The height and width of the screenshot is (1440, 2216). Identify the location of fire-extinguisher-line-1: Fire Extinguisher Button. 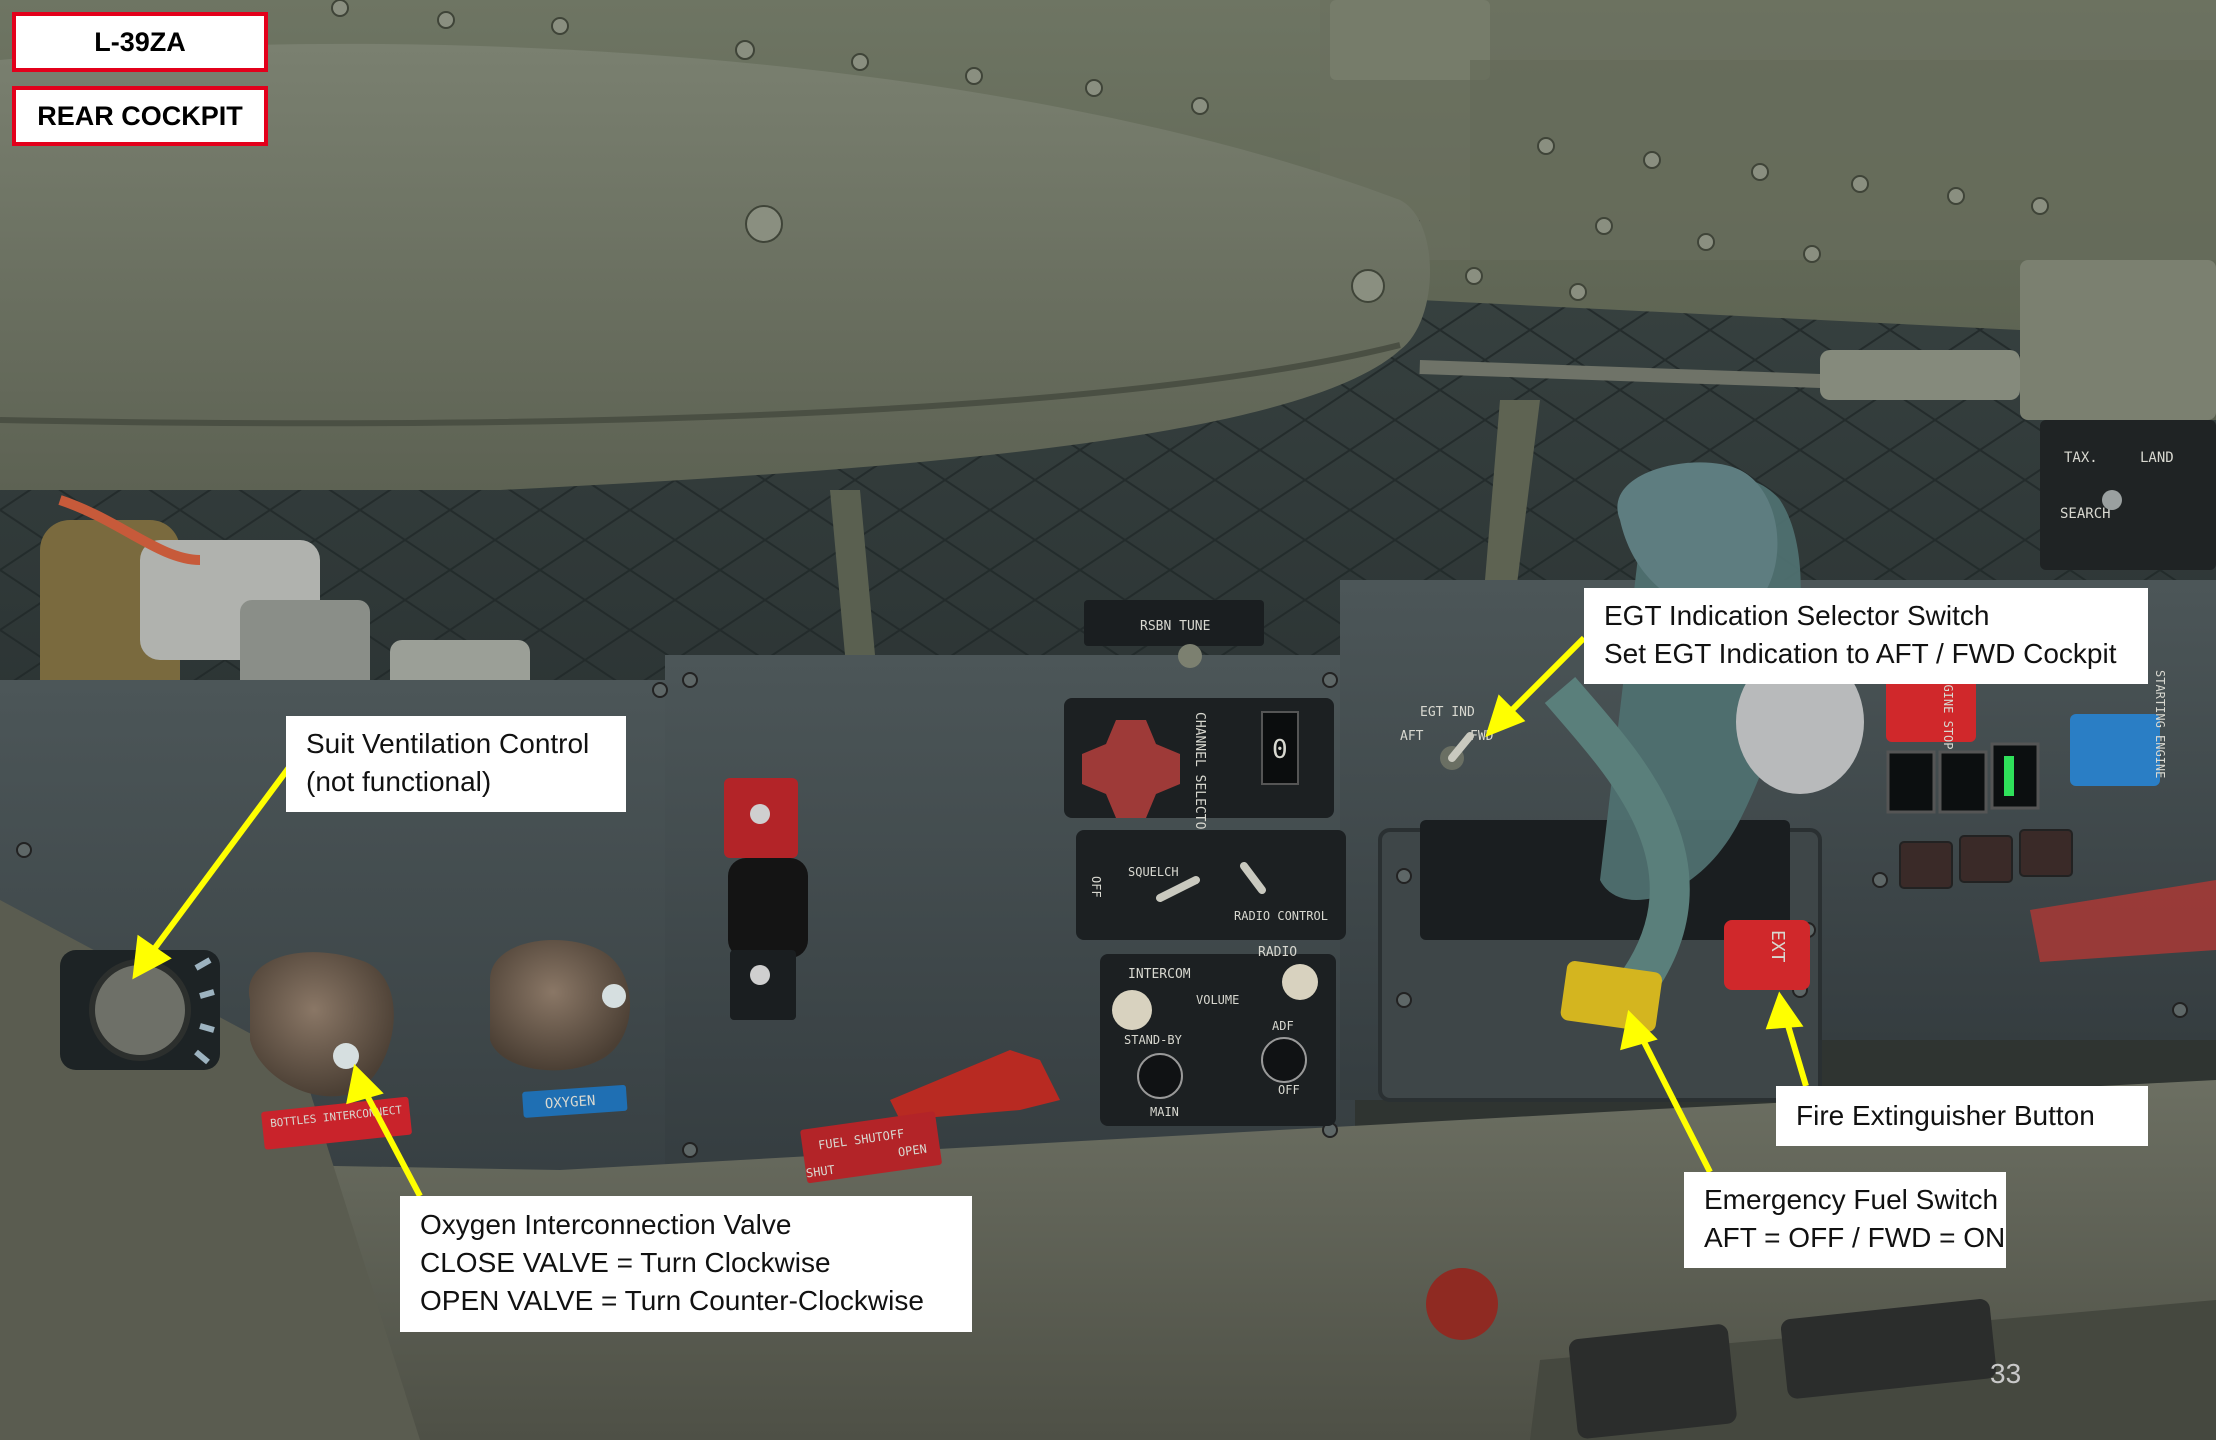
(1945, 1115).